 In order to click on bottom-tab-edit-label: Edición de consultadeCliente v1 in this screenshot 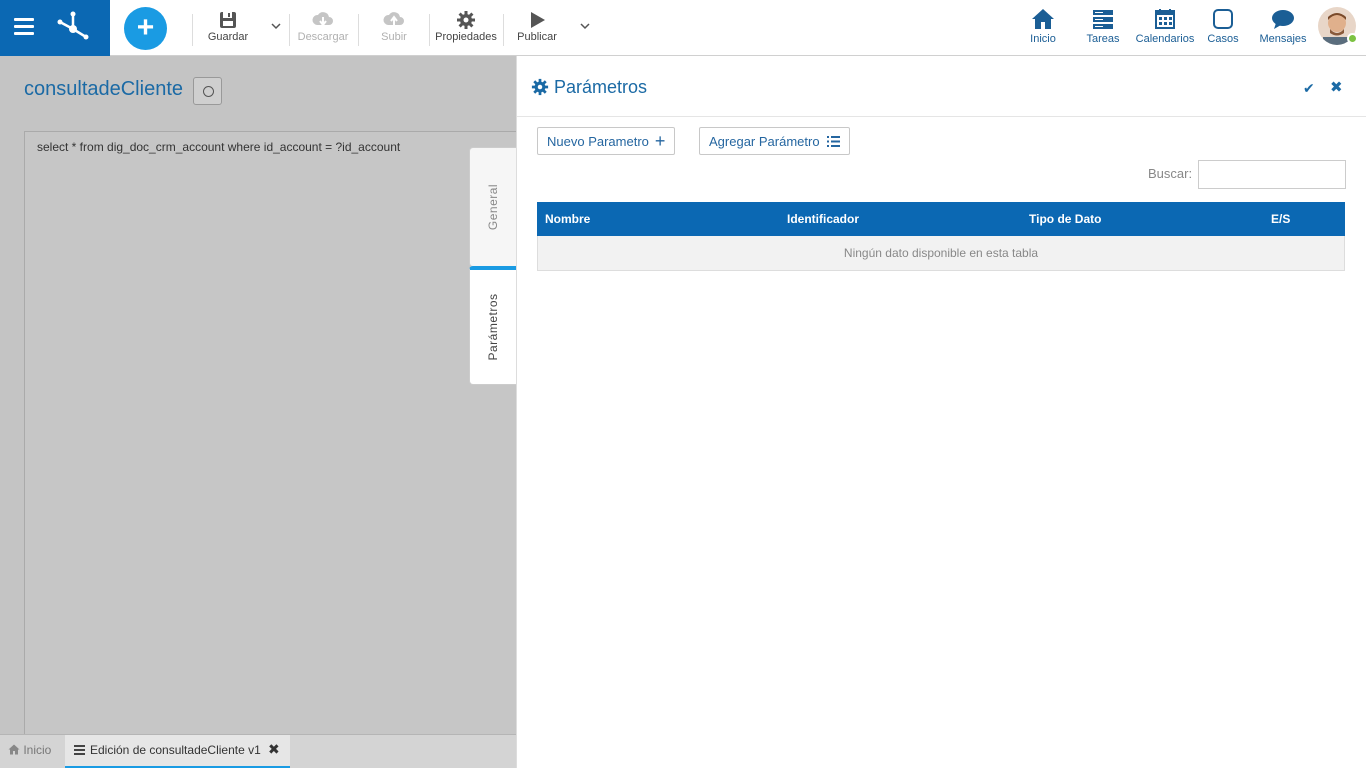, I will do `click(175, 750)`.